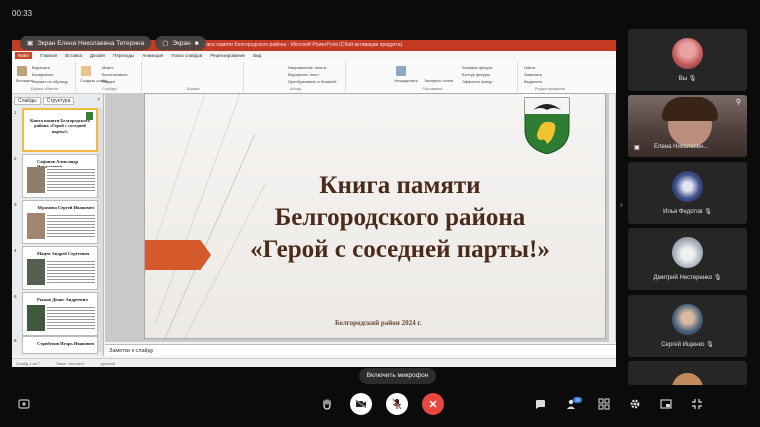 The image size is (760, 427). Describe the element at coordinates (15, 158) in the screenshot. I see `thumb-number: 2` at that location.